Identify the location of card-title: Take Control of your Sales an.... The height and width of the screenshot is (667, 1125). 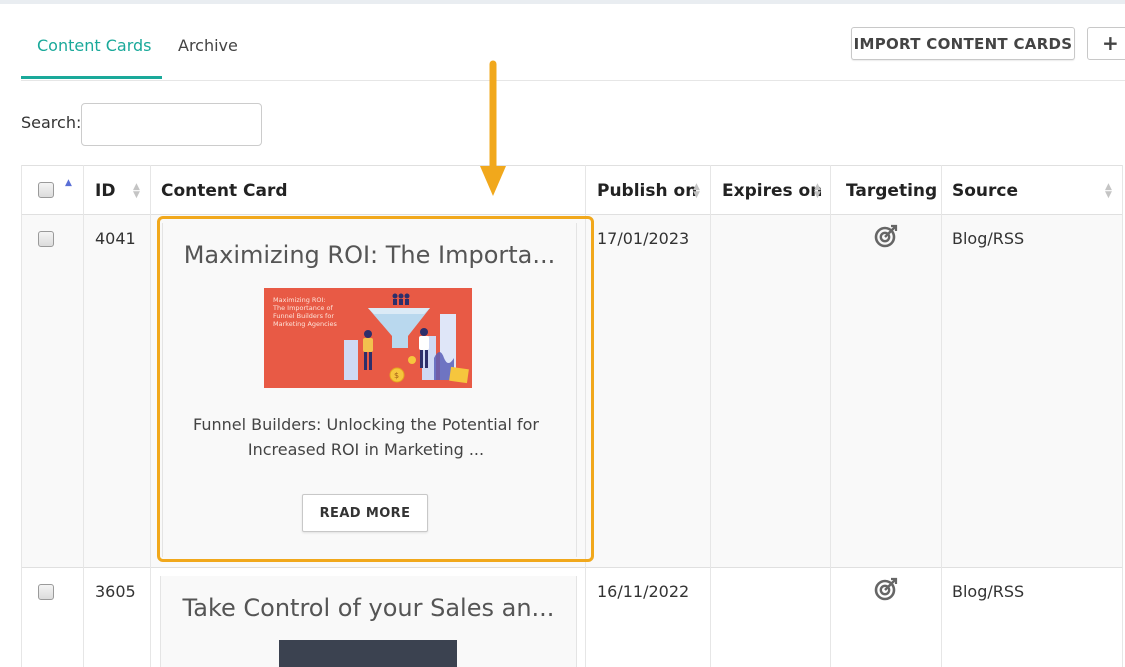
(368, 608).